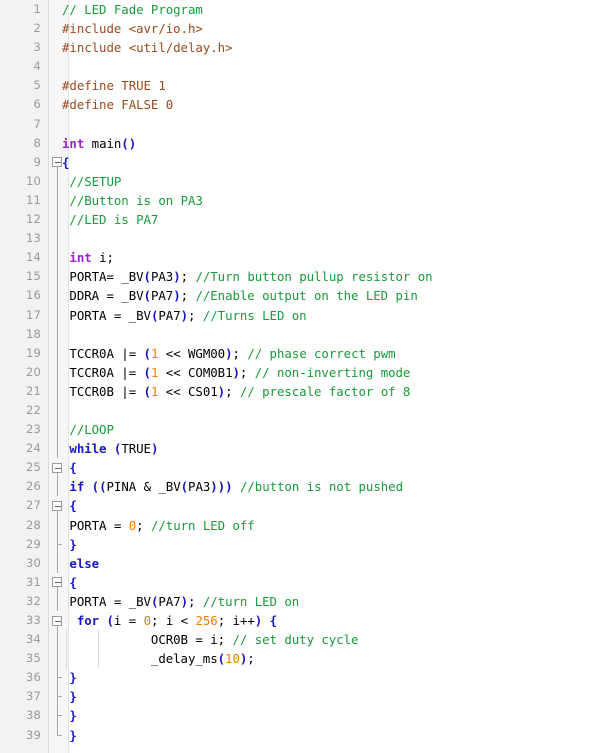 The image size is (600, 753). Describe the element at coordinates (33, 658) in the screenshot. I see `line-number: 35` at that location.